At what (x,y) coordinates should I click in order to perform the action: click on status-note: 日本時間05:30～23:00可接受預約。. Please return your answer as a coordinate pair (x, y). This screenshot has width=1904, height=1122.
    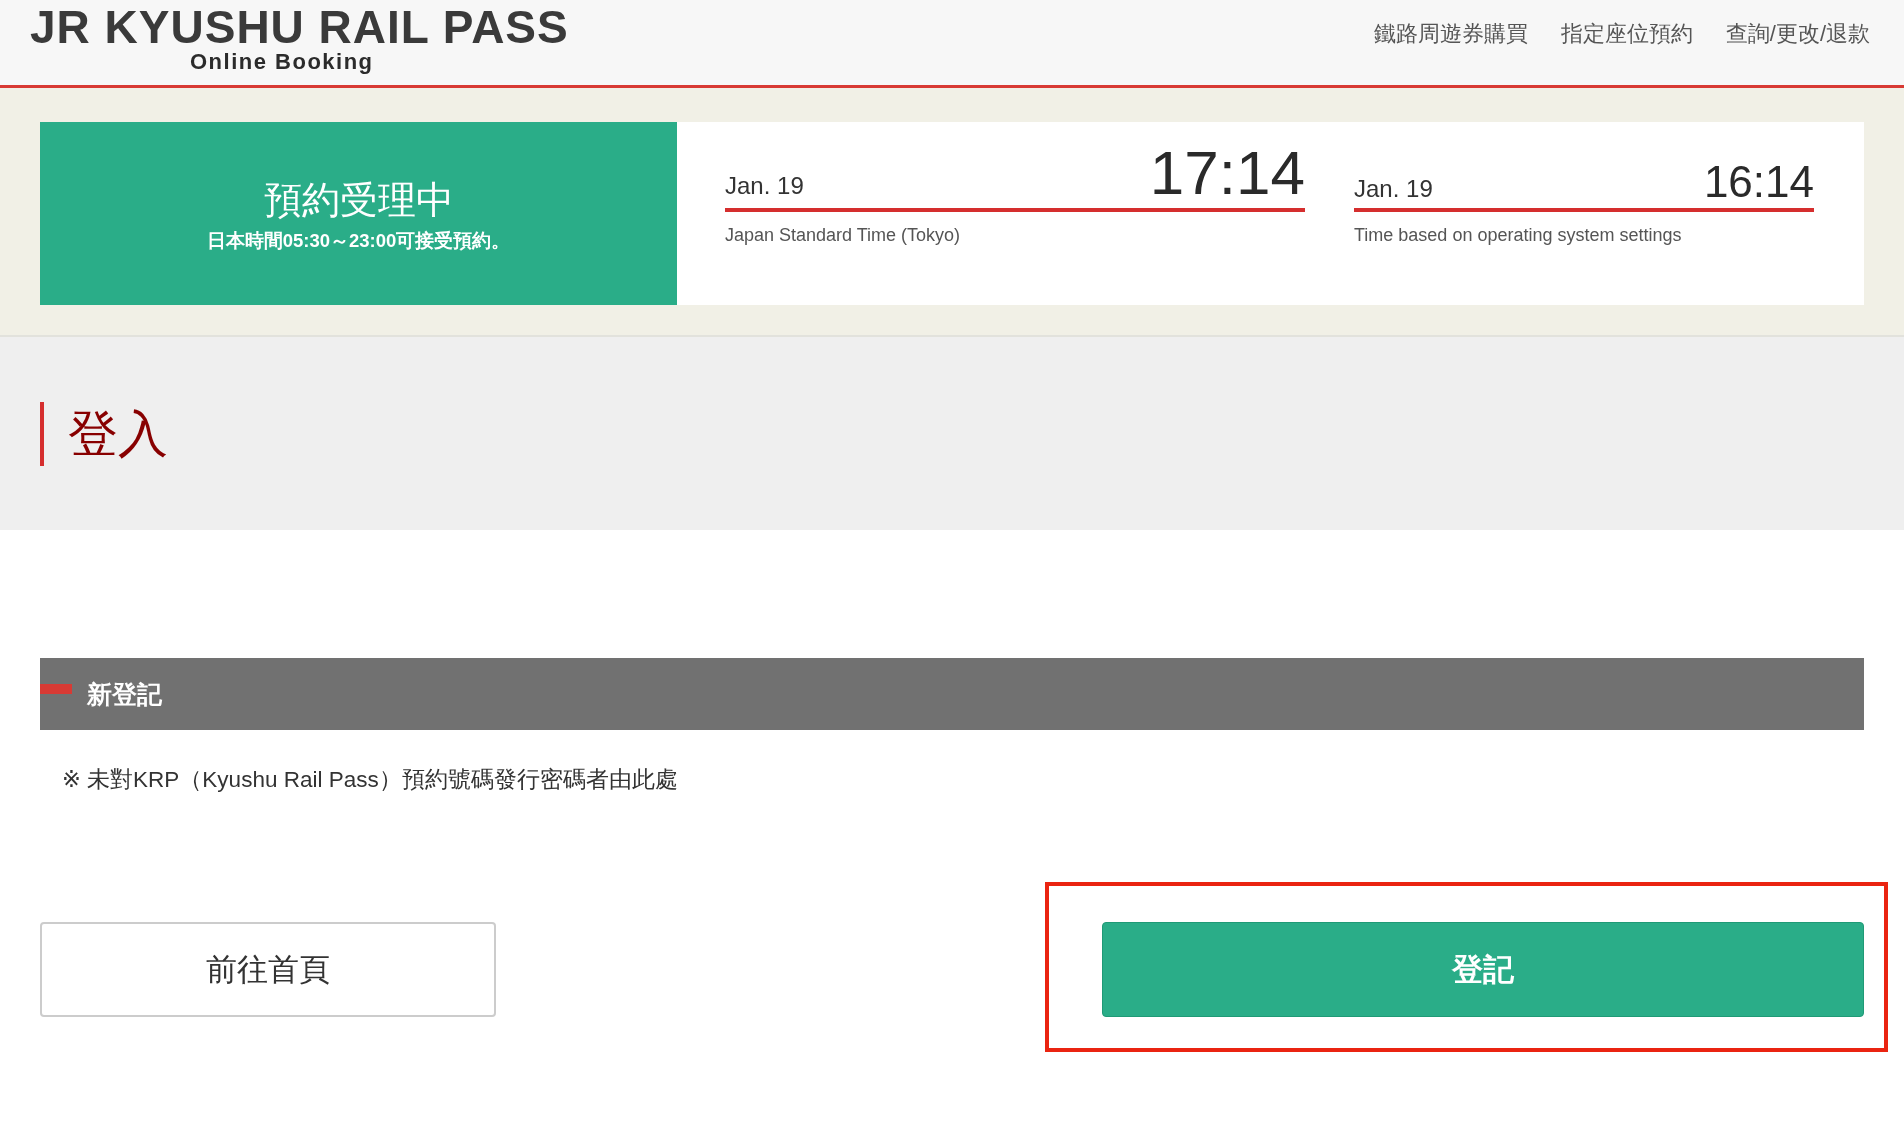
    Looking at the image, I should click on (358, 240).